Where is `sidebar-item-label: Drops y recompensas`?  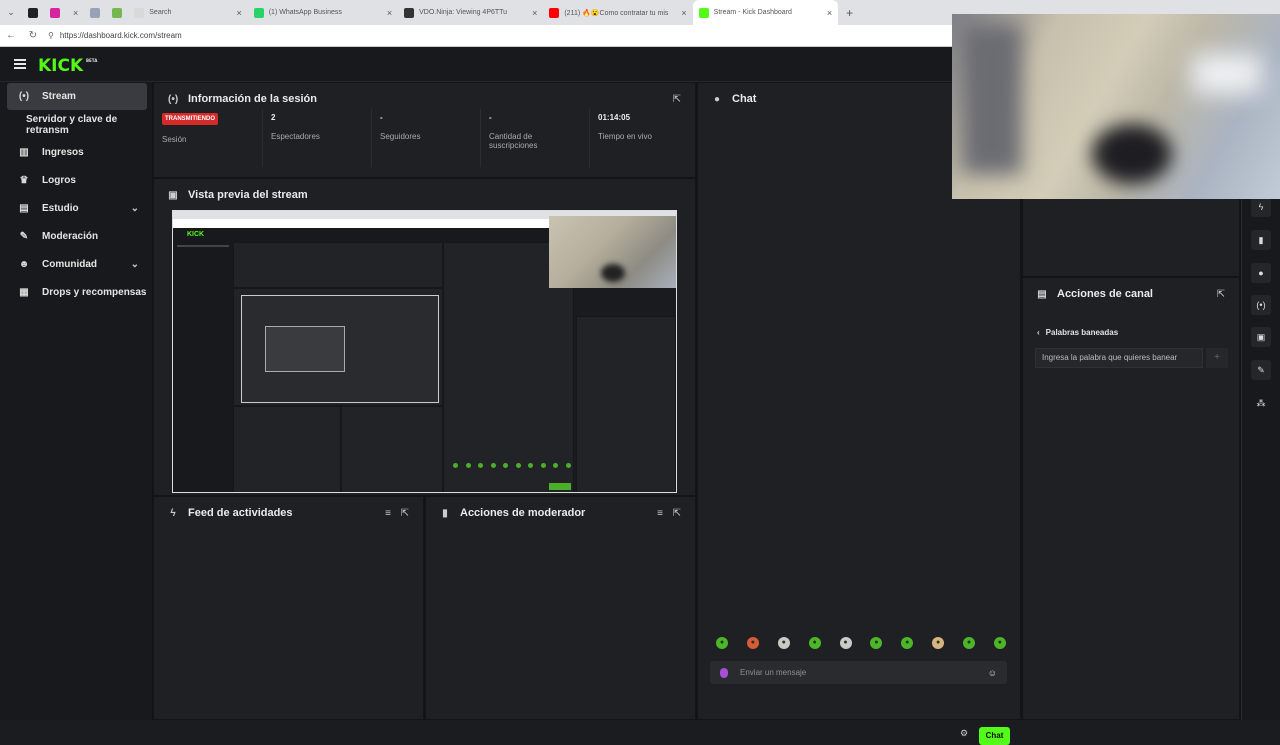 sidebar-item-label: Drops y recompensas is located at coordinates (94, 292).